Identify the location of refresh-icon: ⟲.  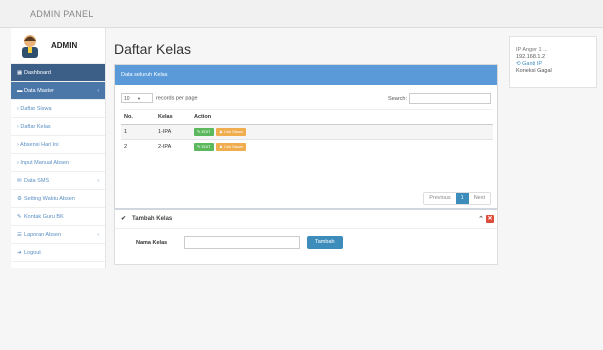
(518, 64).